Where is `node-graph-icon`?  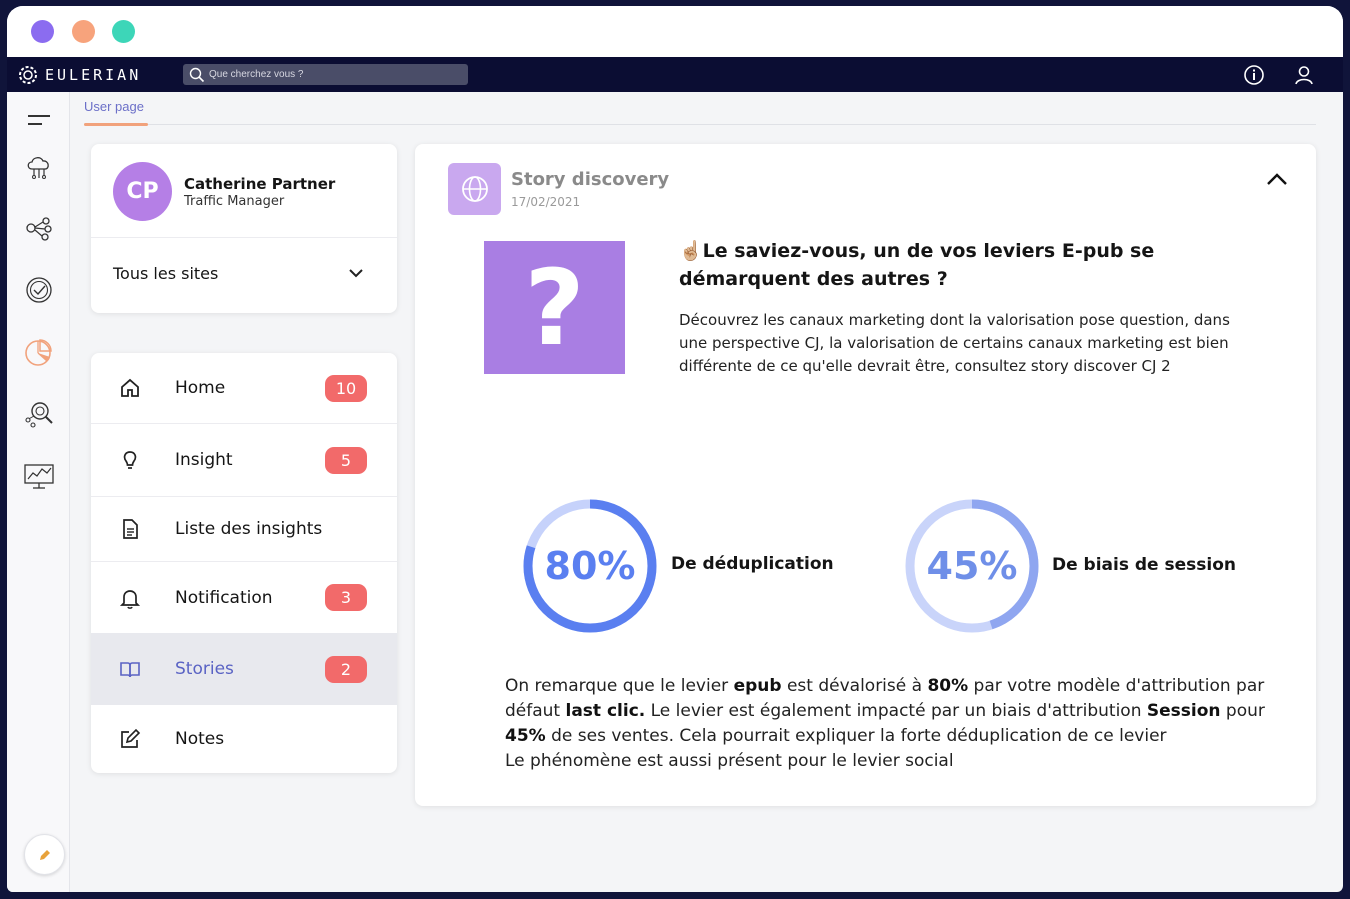 node-graph-icon is located at coordinates (39, 229).